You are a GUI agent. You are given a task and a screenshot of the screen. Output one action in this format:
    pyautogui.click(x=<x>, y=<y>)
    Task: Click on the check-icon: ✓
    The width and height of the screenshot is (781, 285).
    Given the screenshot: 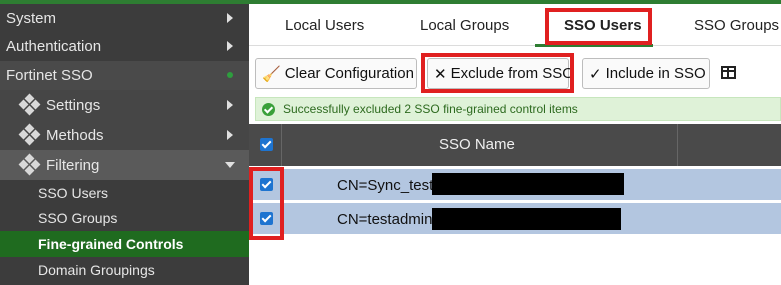 What is the action you would take?
    pyautogui.click(x=595, y=74)
    